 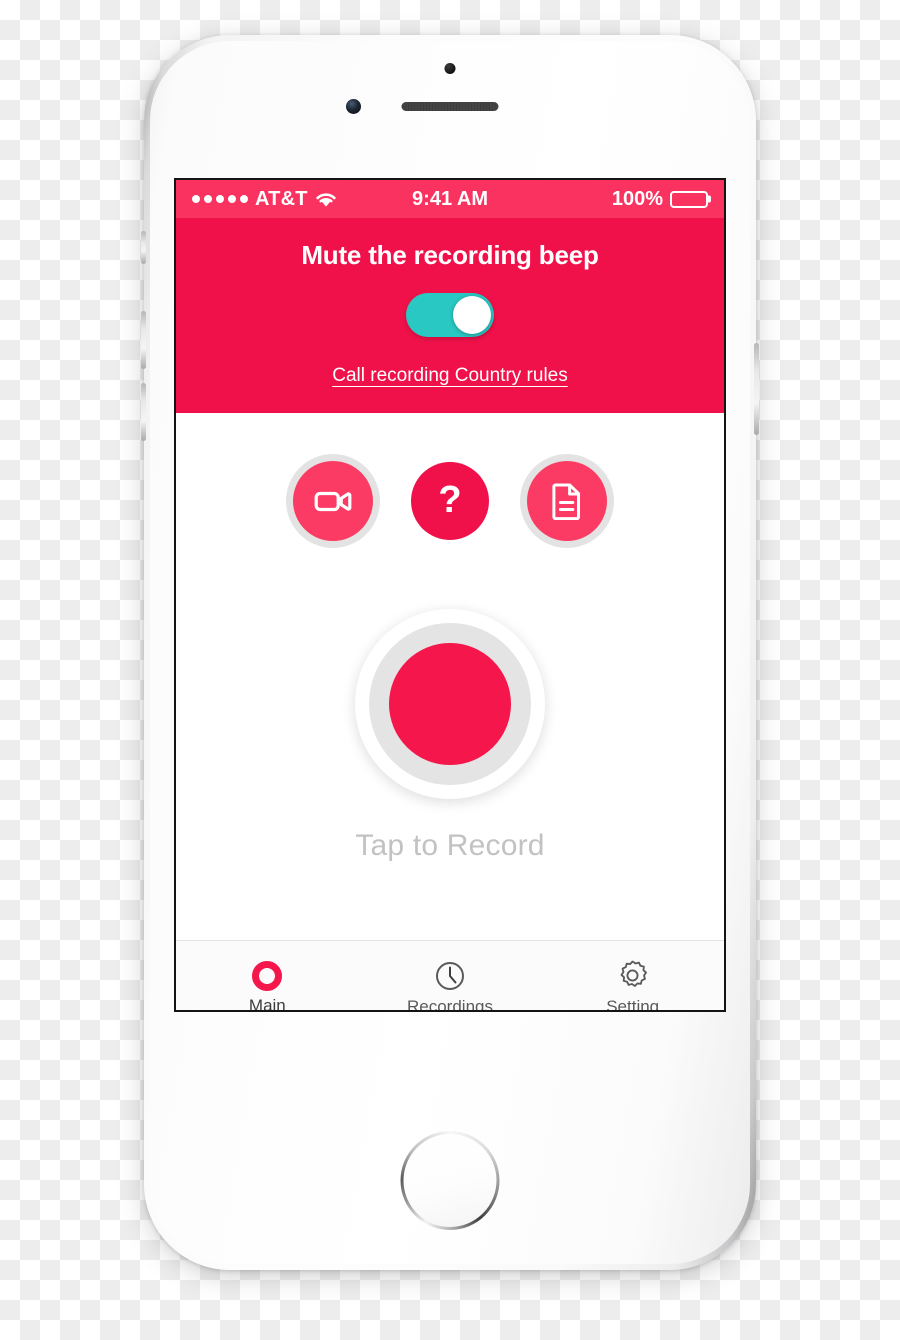 What do you see at coordinates (472, 315) in the screenshot?
I see `toggle-knob` at bounding box center [472, 315].